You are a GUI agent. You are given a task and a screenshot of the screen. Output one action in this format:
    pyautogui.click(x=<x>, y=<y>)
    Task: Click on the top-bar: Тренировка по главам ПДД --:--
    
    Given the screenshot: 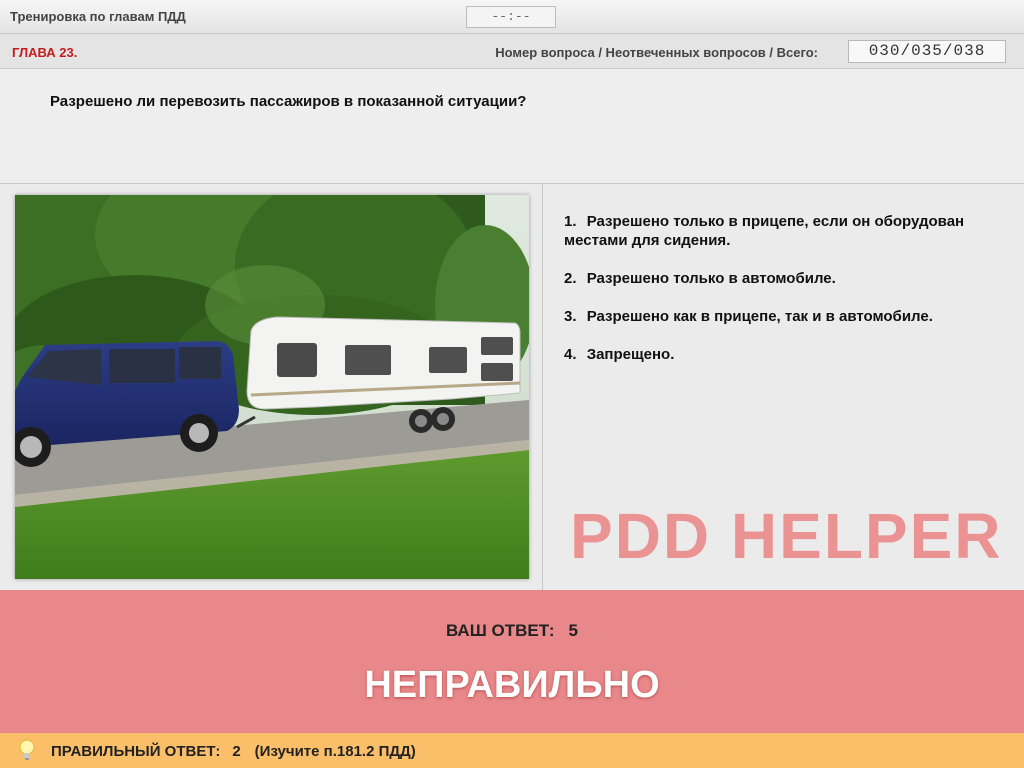 What is the action you would take?
    pyautogui.click(x=512, y=17)
    